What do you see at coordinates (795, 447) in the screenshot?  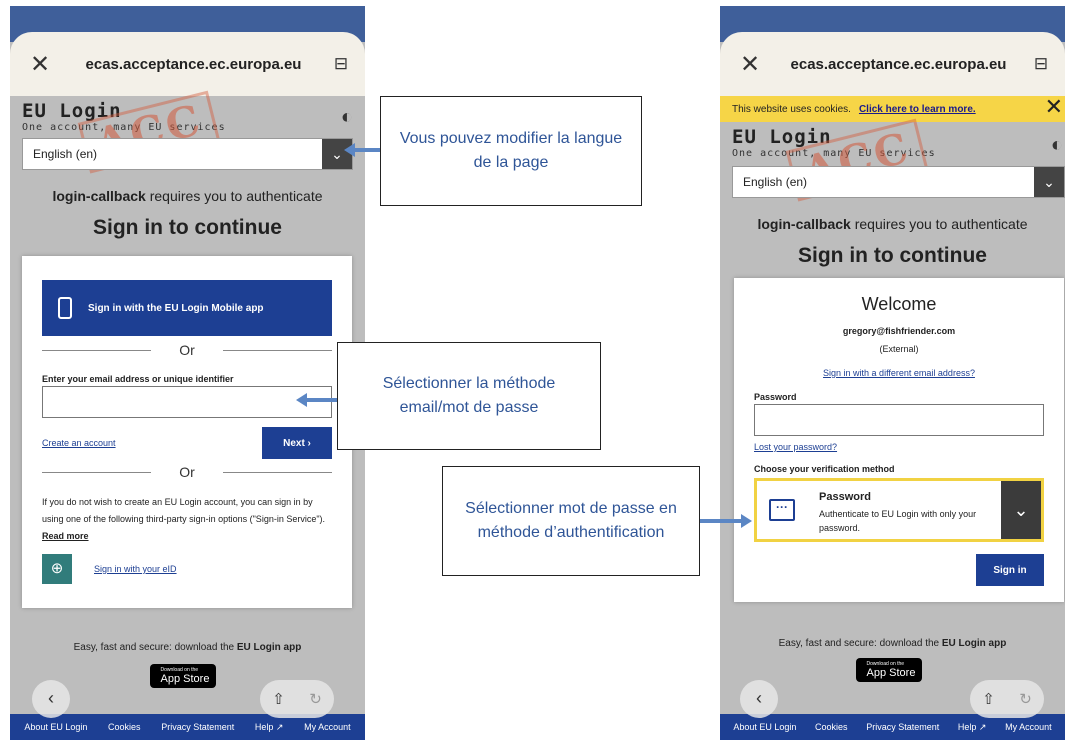 I see `lost-password-link: Lost your password?` at bounding box center [795, 447].